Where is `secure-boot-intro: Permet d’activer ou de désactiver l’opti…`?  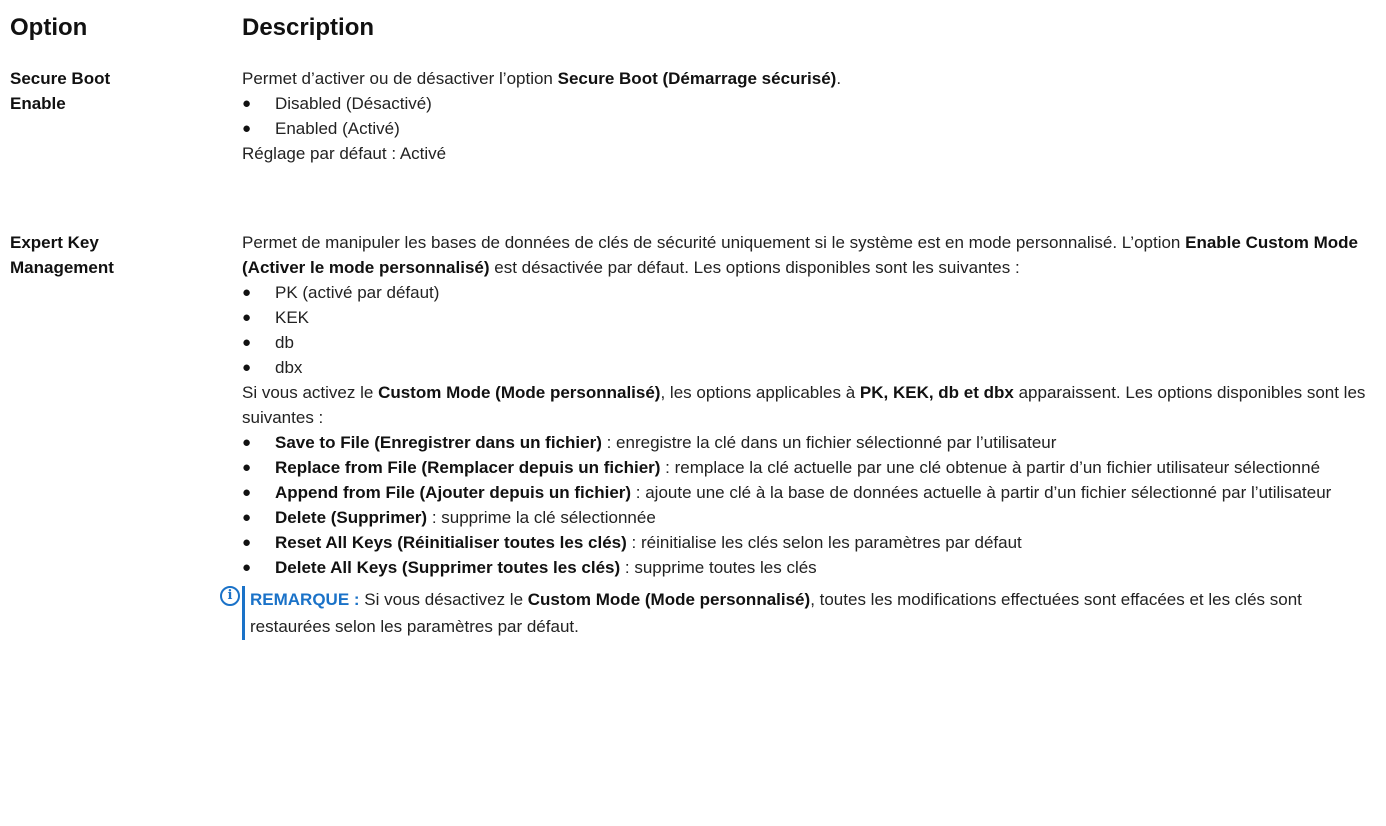 secure-boot-intro: Permet d’activer ou de désactiver l’opti… is located at coordinates (807, 78).